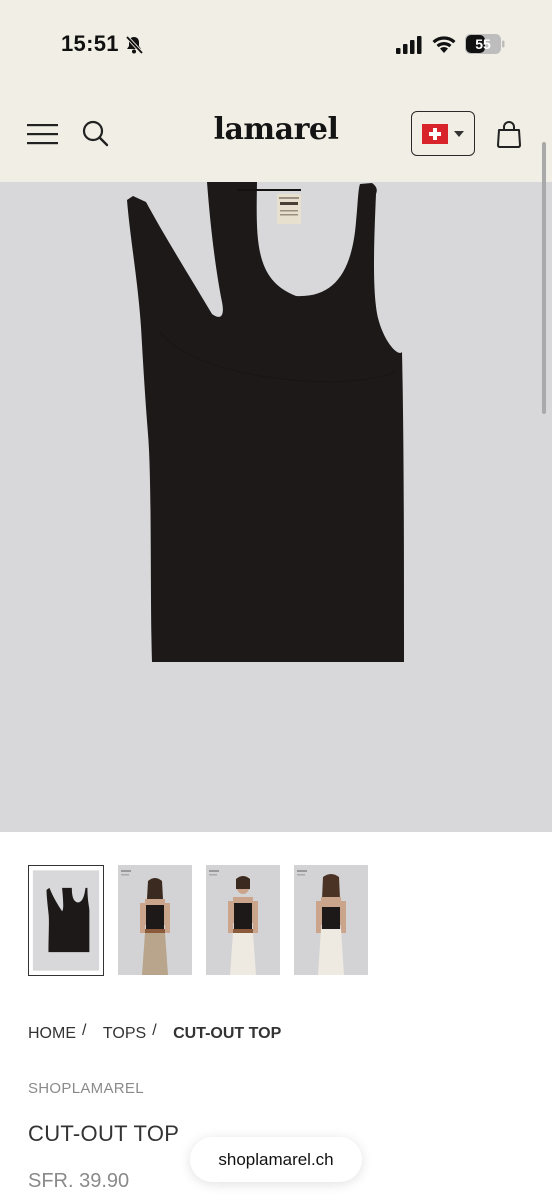 The width and height of the screenshot is (552, 1200). Describe the element at coordinates (79, 1181) in the screenshot. I see `product-price: SFR. 39.90` at that location.